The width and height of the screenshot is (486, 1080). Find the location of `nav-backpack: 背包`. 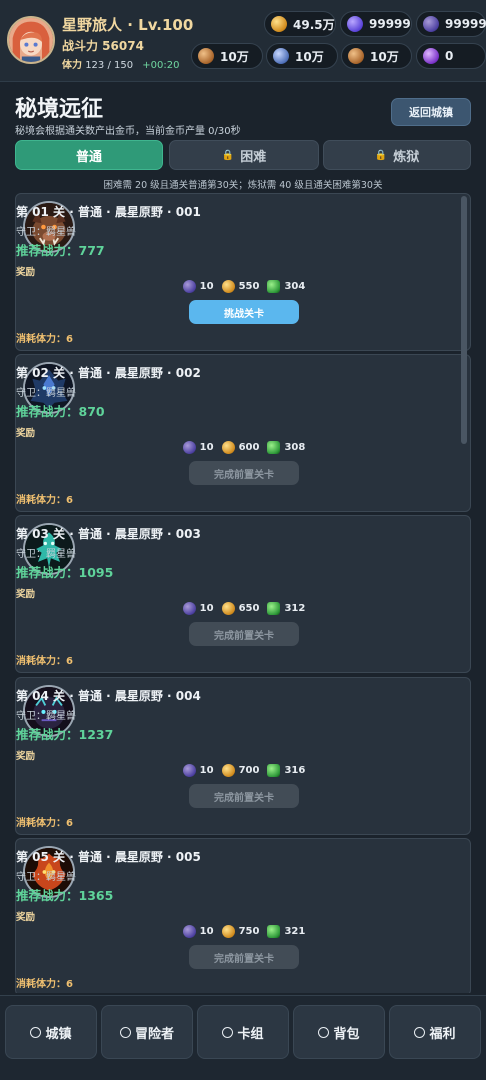

nav-backpack: 背包 is located at coordinates (339, 1032).